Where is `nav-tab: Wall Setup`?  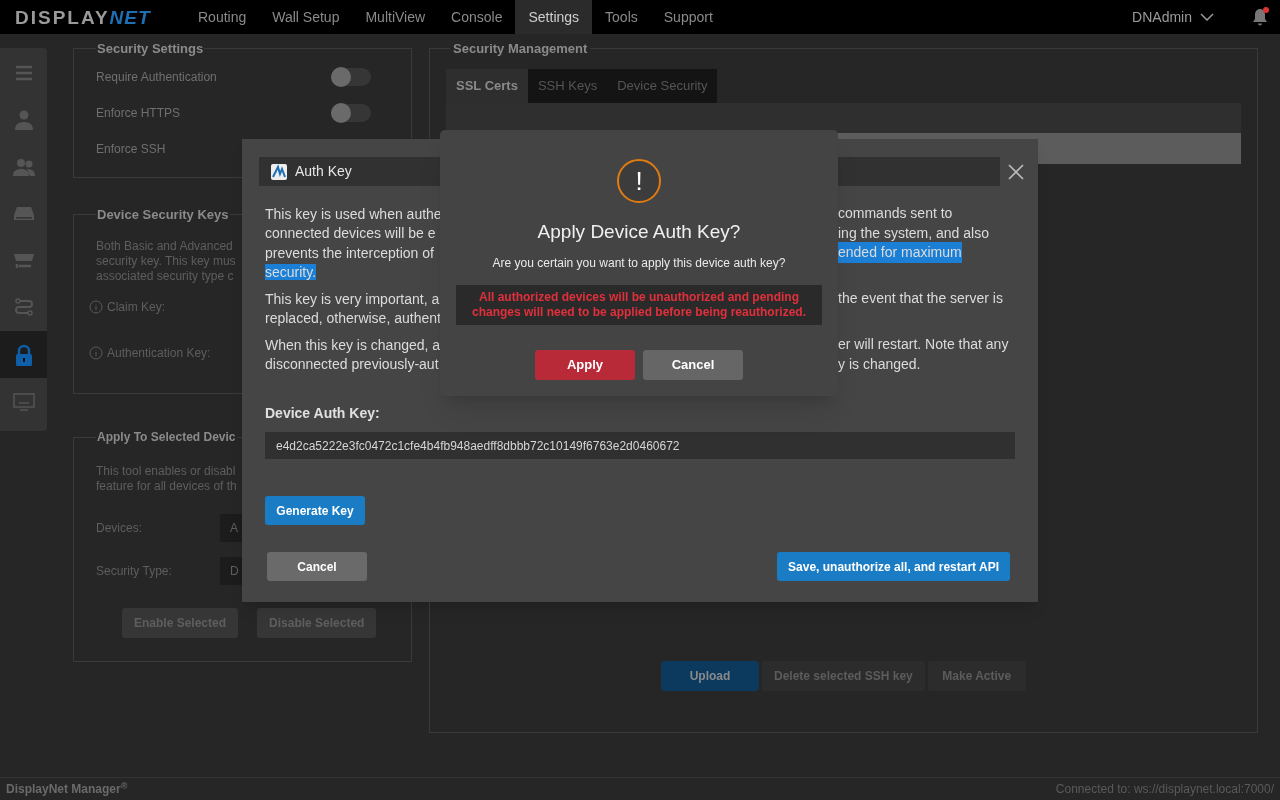
nav-tab: Wall Setup is located at coordinates (306, 17).